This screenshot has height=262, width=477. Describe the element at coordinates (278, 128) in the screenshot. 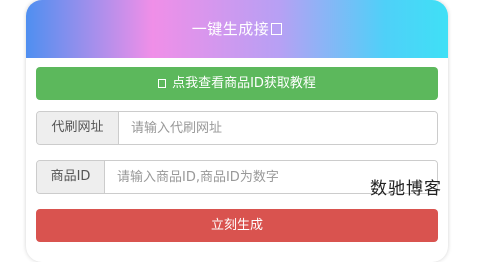

I see `proxy-url-input` at that location.